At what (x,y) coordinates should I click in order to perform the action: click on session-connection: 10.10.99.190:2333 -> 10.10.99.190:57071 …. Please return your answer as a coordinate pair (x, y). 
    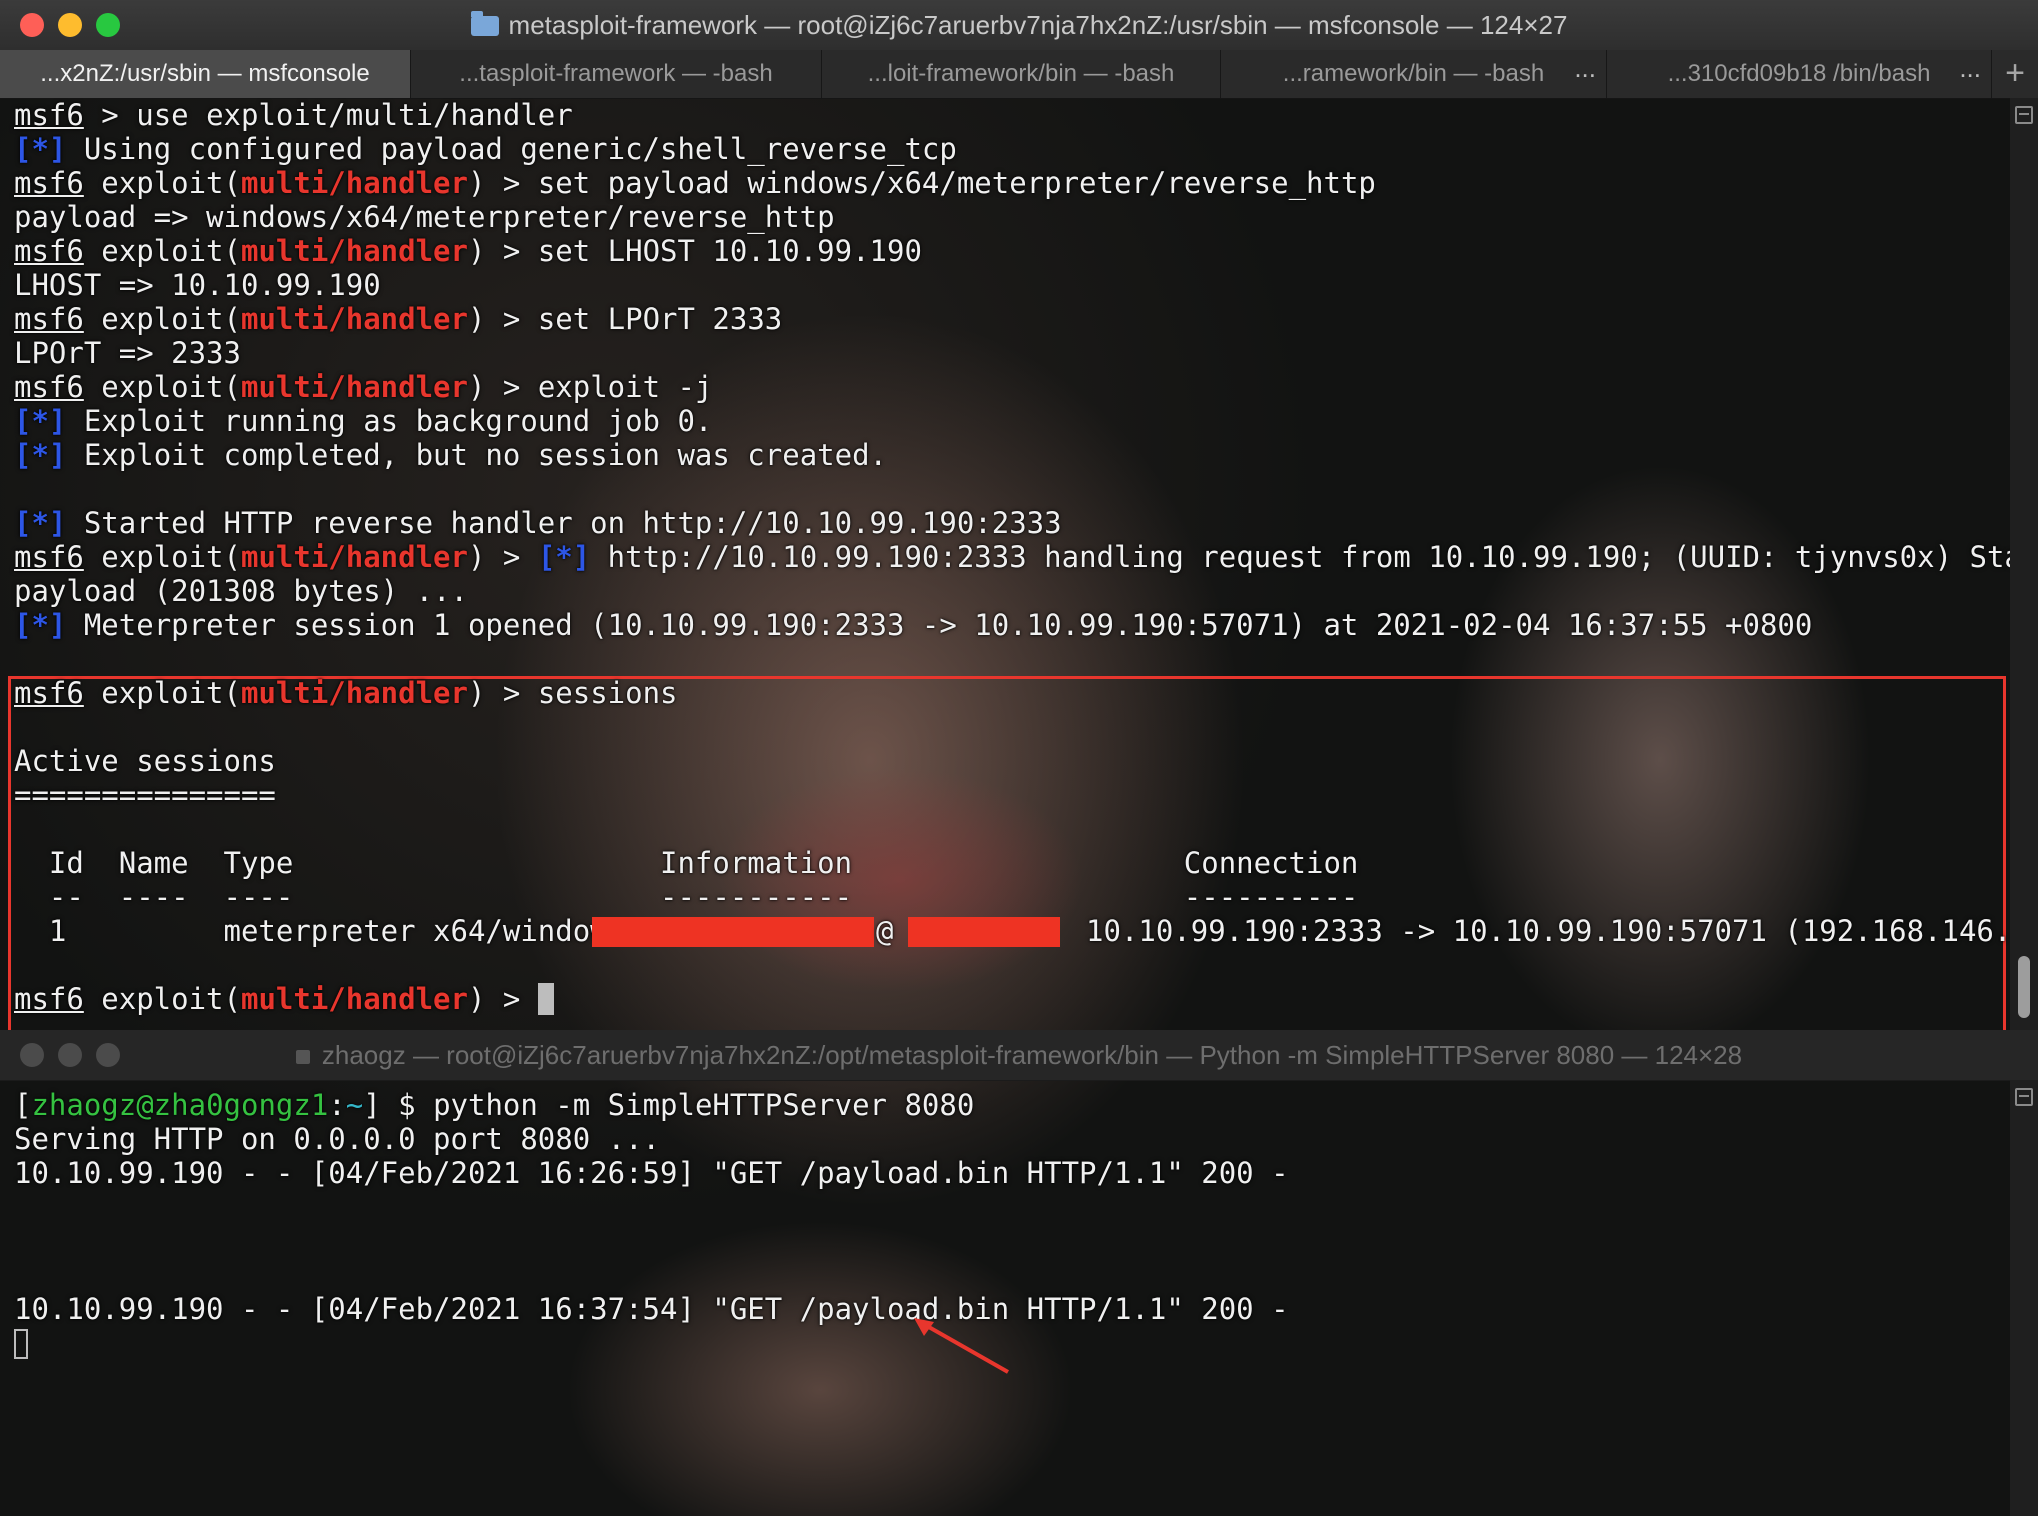
    Looking at the image, I should click on (1548, 931).